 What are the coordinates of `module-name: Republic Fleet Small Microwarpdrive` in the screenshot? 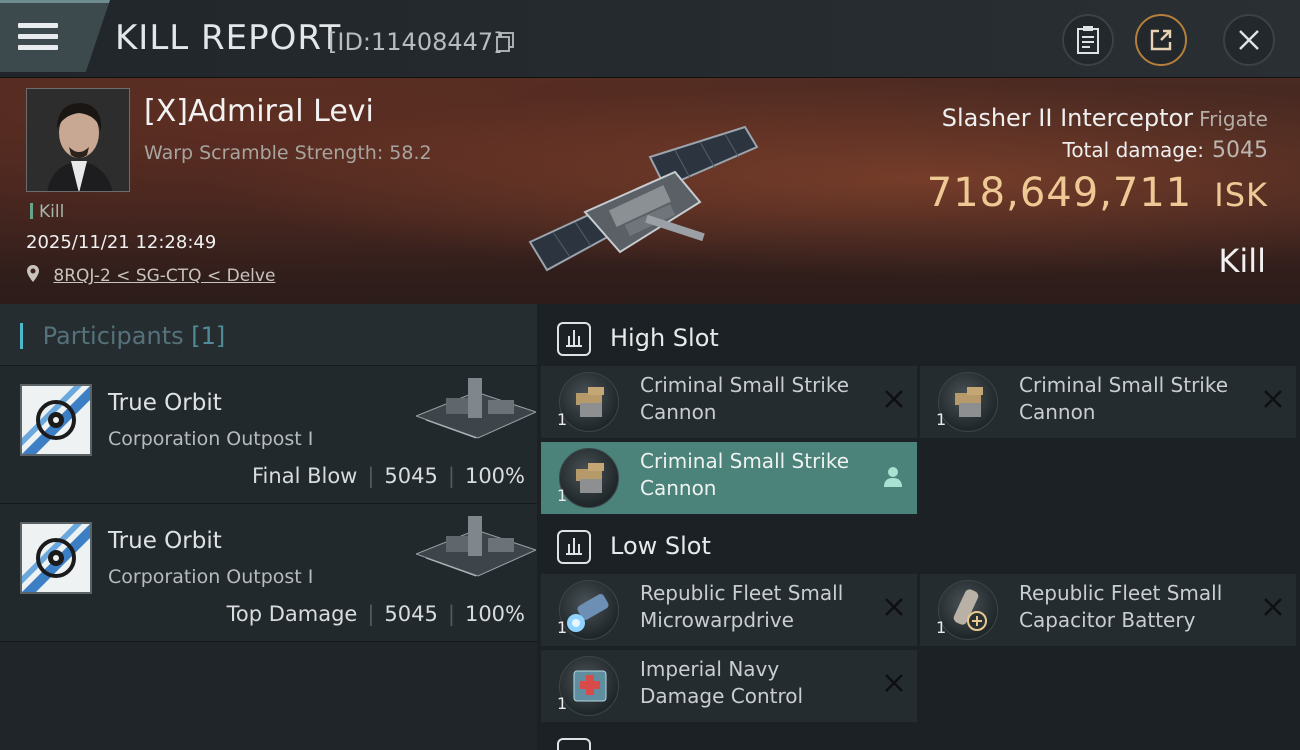 It's located at (742, 606).